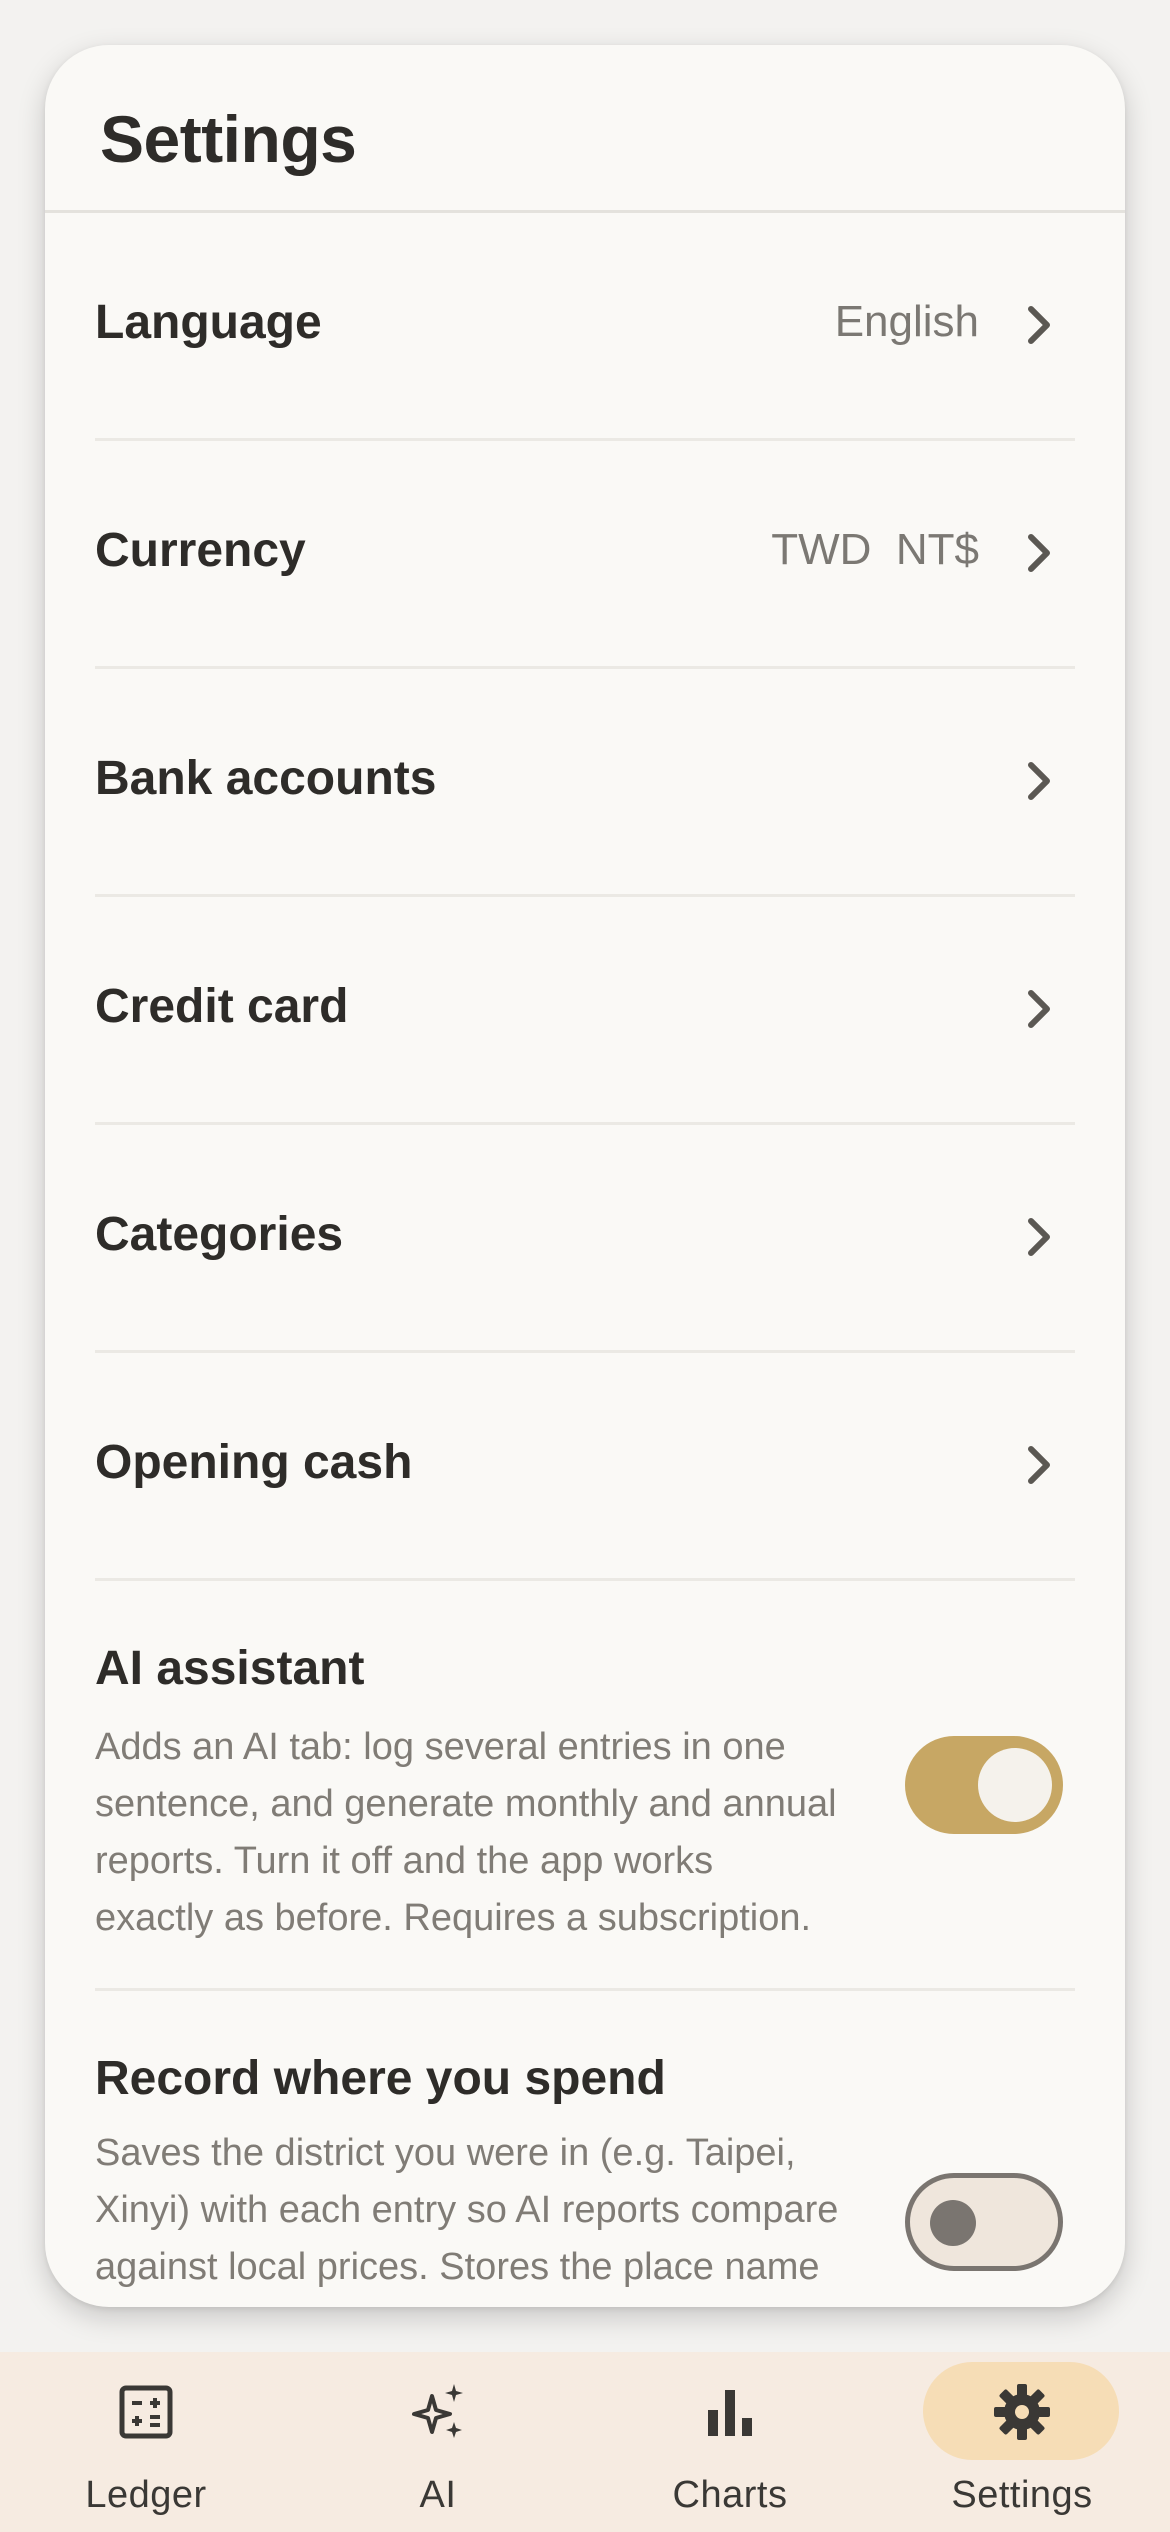 The height and width of the screenshot is (2532, 1170). I want to click on nav-label: AI, so click(438, 2495).